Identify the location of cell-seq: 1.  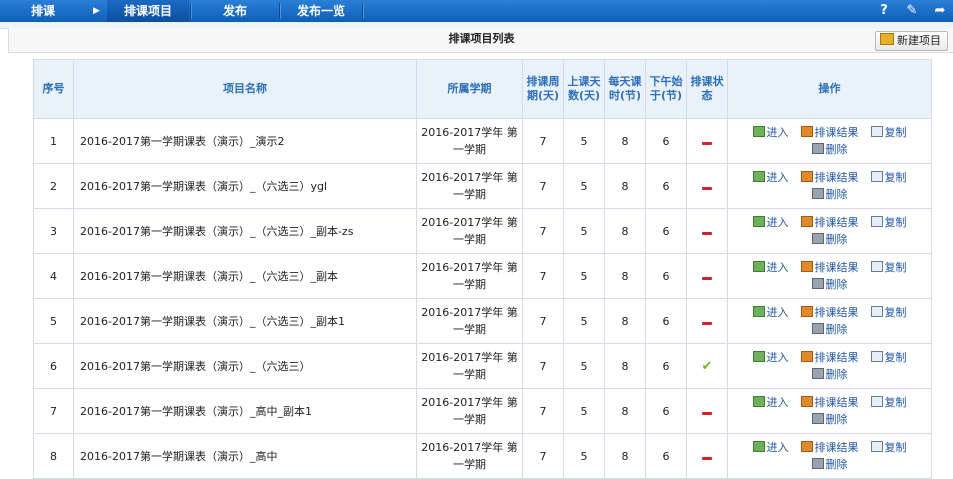
(53, 141).